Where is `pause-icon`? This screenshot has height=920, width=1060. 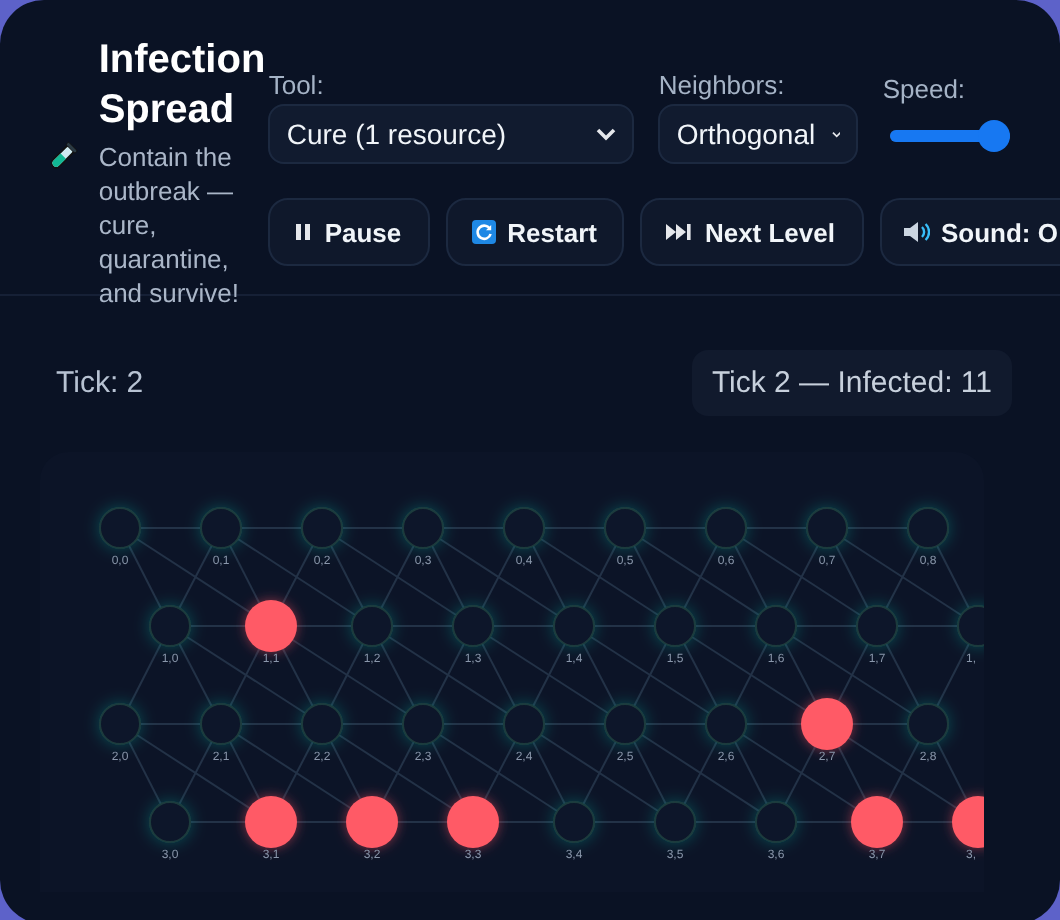 pause-icon is located at coordinates (303, 232).